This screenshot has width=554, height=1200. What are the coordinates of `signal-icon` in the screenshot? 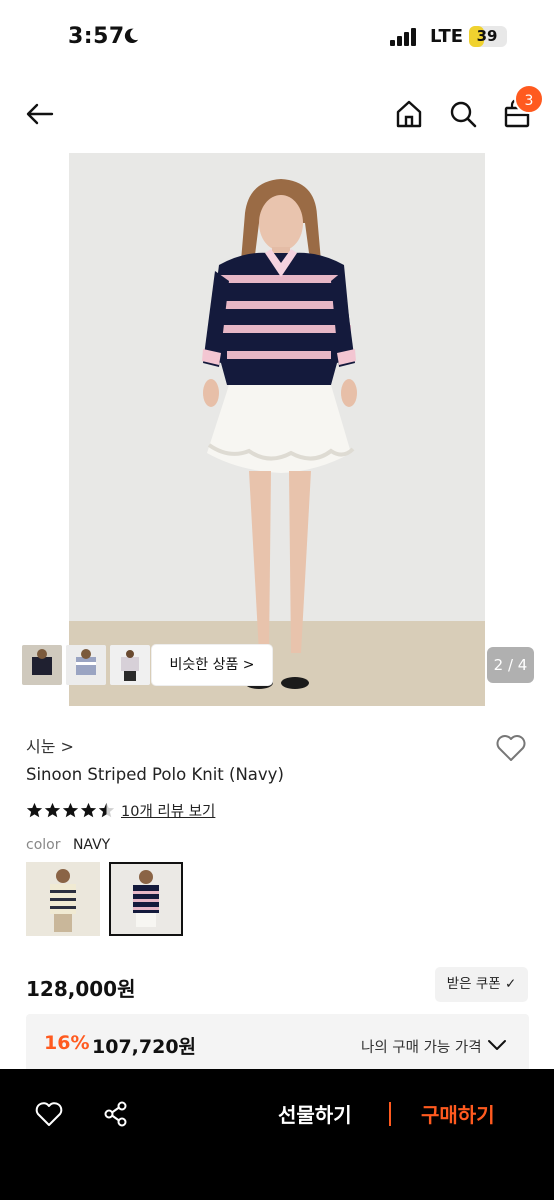 It's located at (403, 37).